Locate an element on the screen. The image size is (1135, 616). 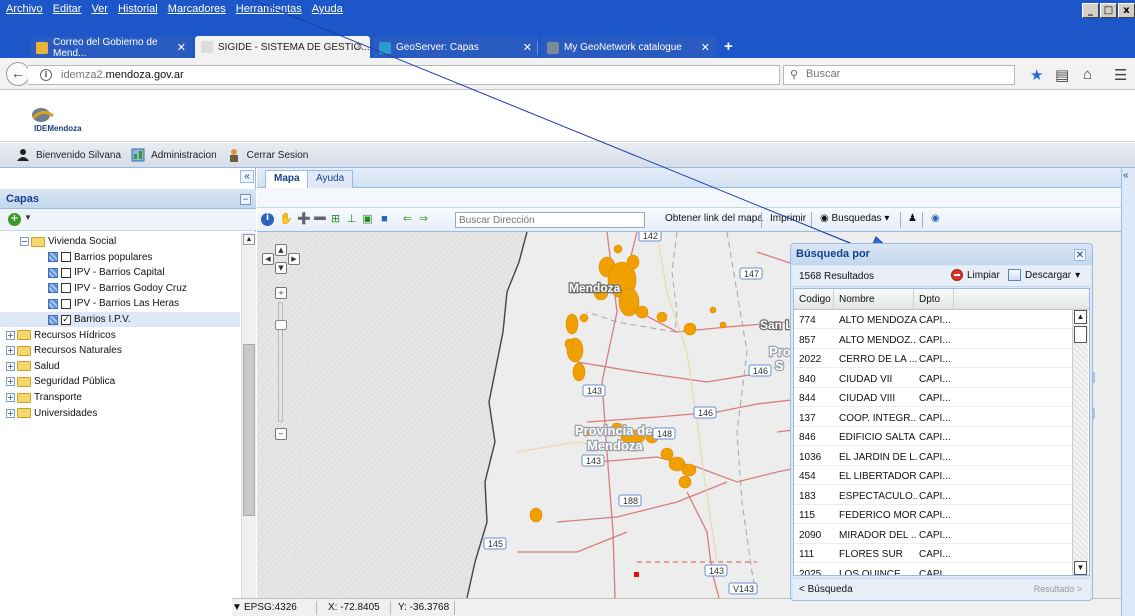
zoom-out-tool-icon: ➖ is located at coordinates (320, 219).